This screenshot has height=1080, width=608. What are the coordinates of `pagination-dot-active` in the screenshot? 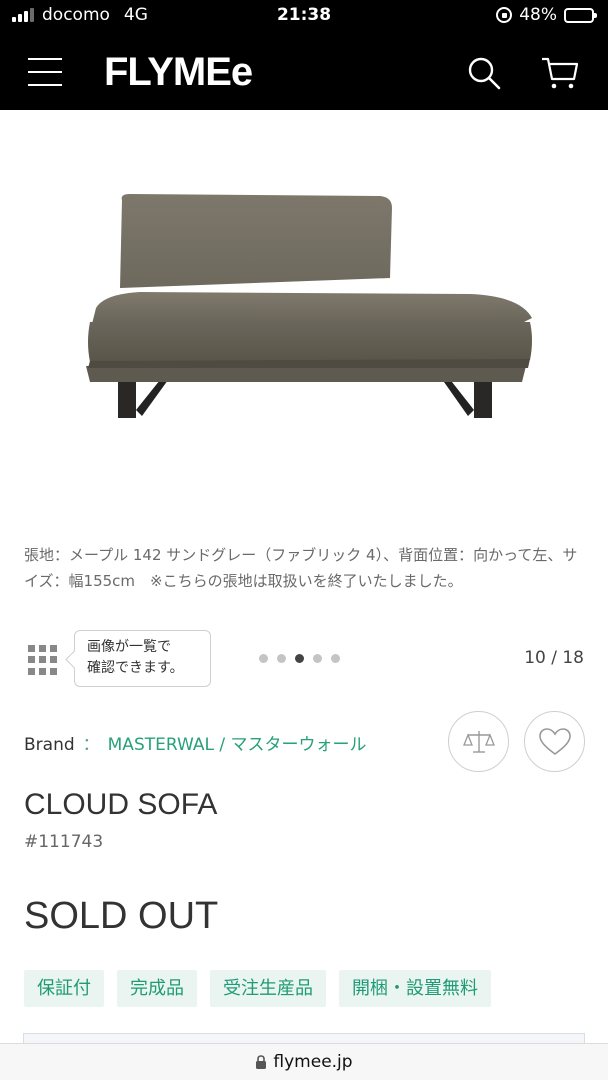 It's located at (299, 658).